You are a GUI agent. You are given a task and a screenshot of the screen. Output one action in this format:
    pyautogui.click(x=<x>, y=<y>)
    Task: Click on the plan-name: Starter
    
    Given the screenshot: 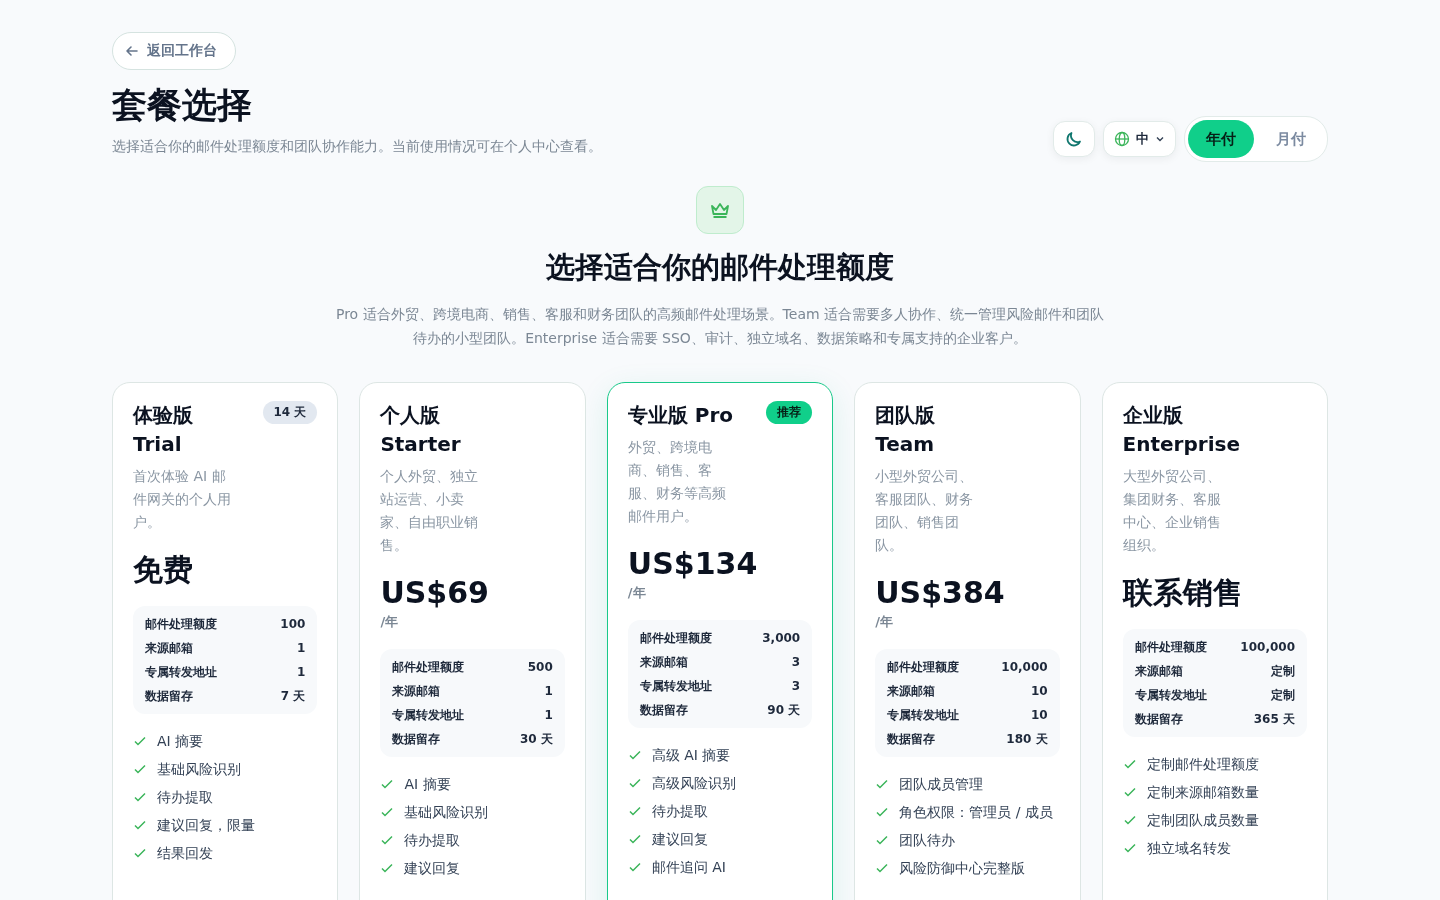 What is the action you would take?
    pyautogui.click(x=420, y=444)
    